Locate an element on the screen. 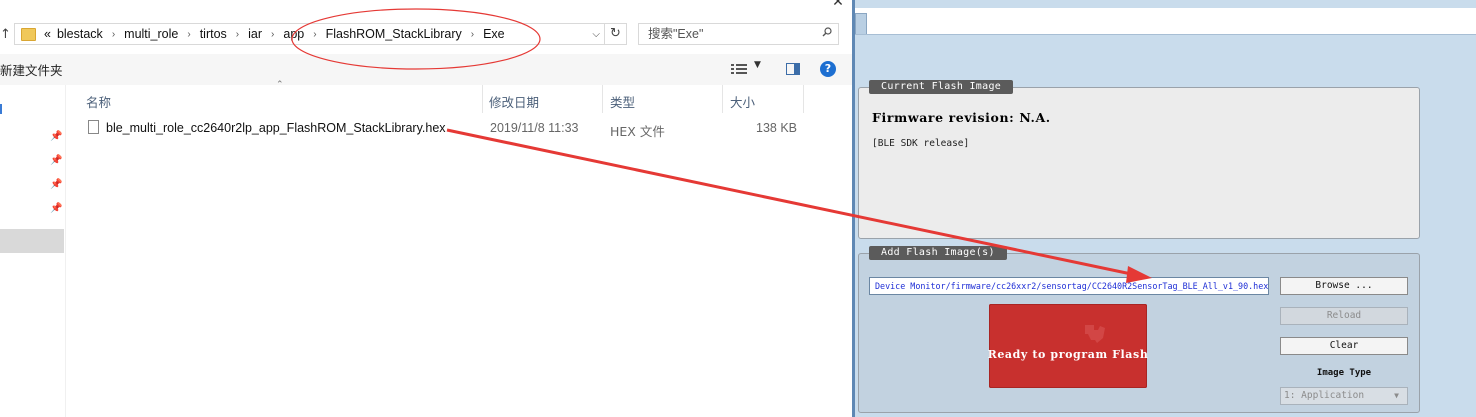 This screenshot has width=1476, height=417. chevron-down-icon: ▼ is located at coordinates (1396, 395).